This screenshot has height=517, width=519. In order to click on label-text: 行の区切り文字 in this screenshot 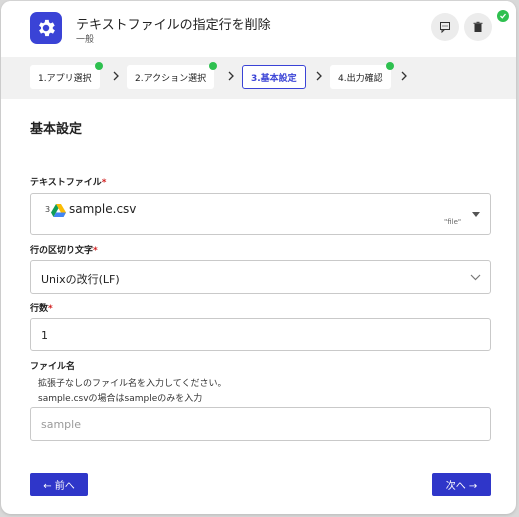, I will do `click(62, 251)`.